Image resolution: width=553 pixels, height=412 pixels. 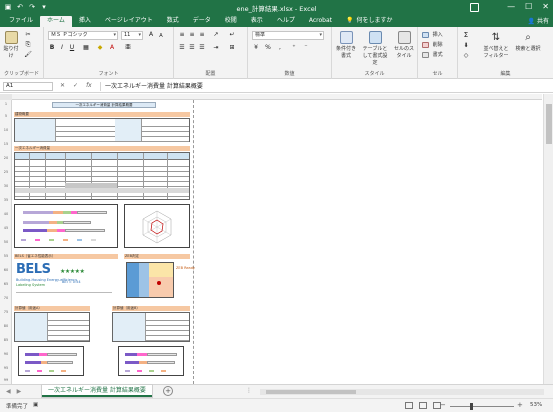 I want to click on decrease-decimal-icon: ⁻, so click(x=306, y=48).